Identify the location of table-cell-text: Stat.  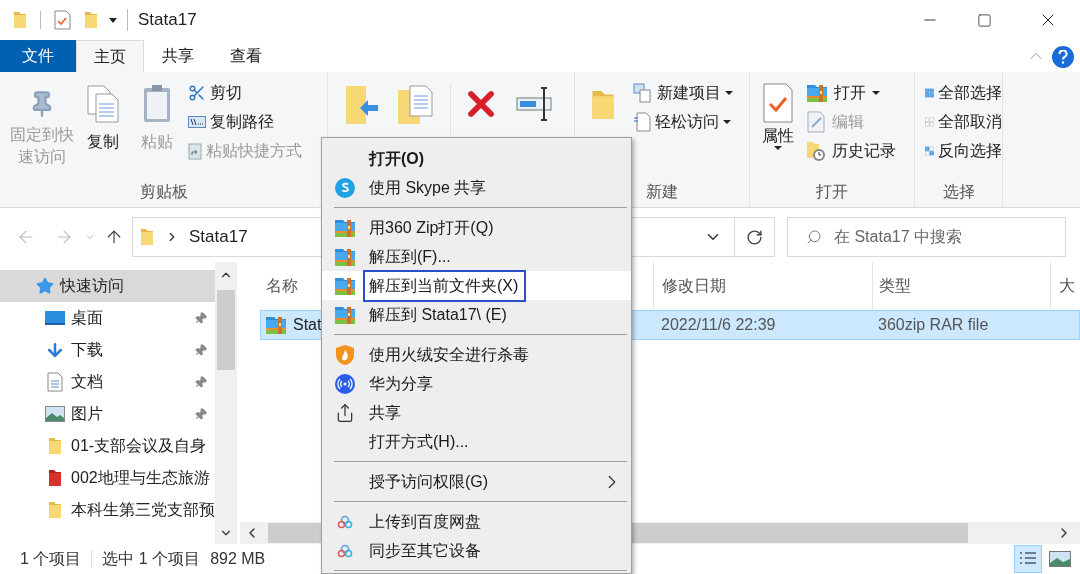
(307, 325).